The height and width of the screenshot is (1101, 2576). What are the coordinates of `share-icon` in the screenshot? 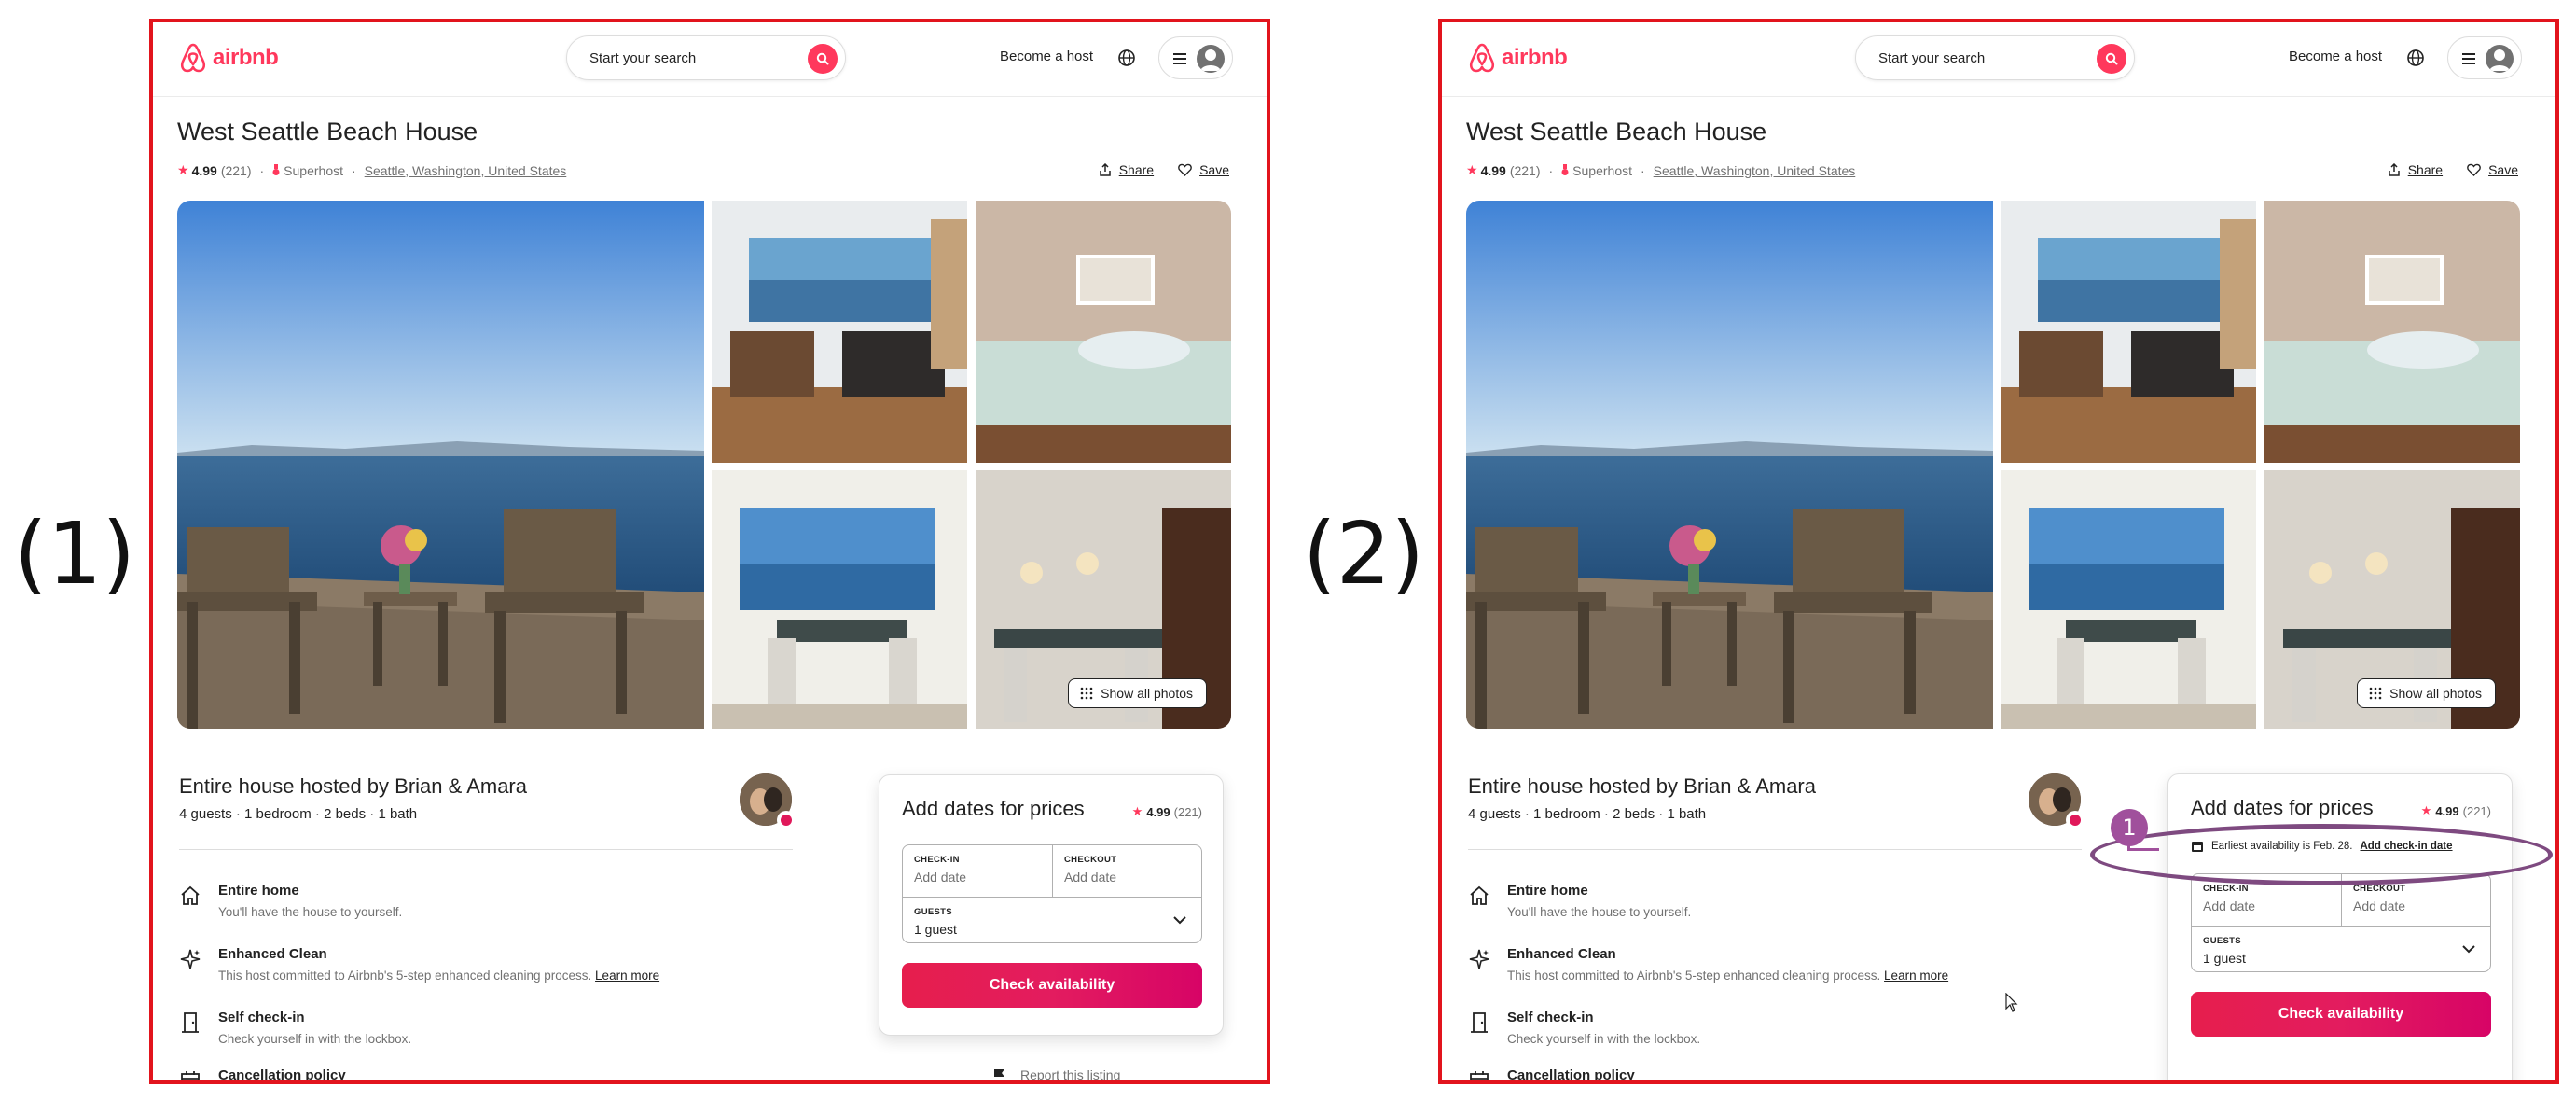 It's located at (2394, 169).